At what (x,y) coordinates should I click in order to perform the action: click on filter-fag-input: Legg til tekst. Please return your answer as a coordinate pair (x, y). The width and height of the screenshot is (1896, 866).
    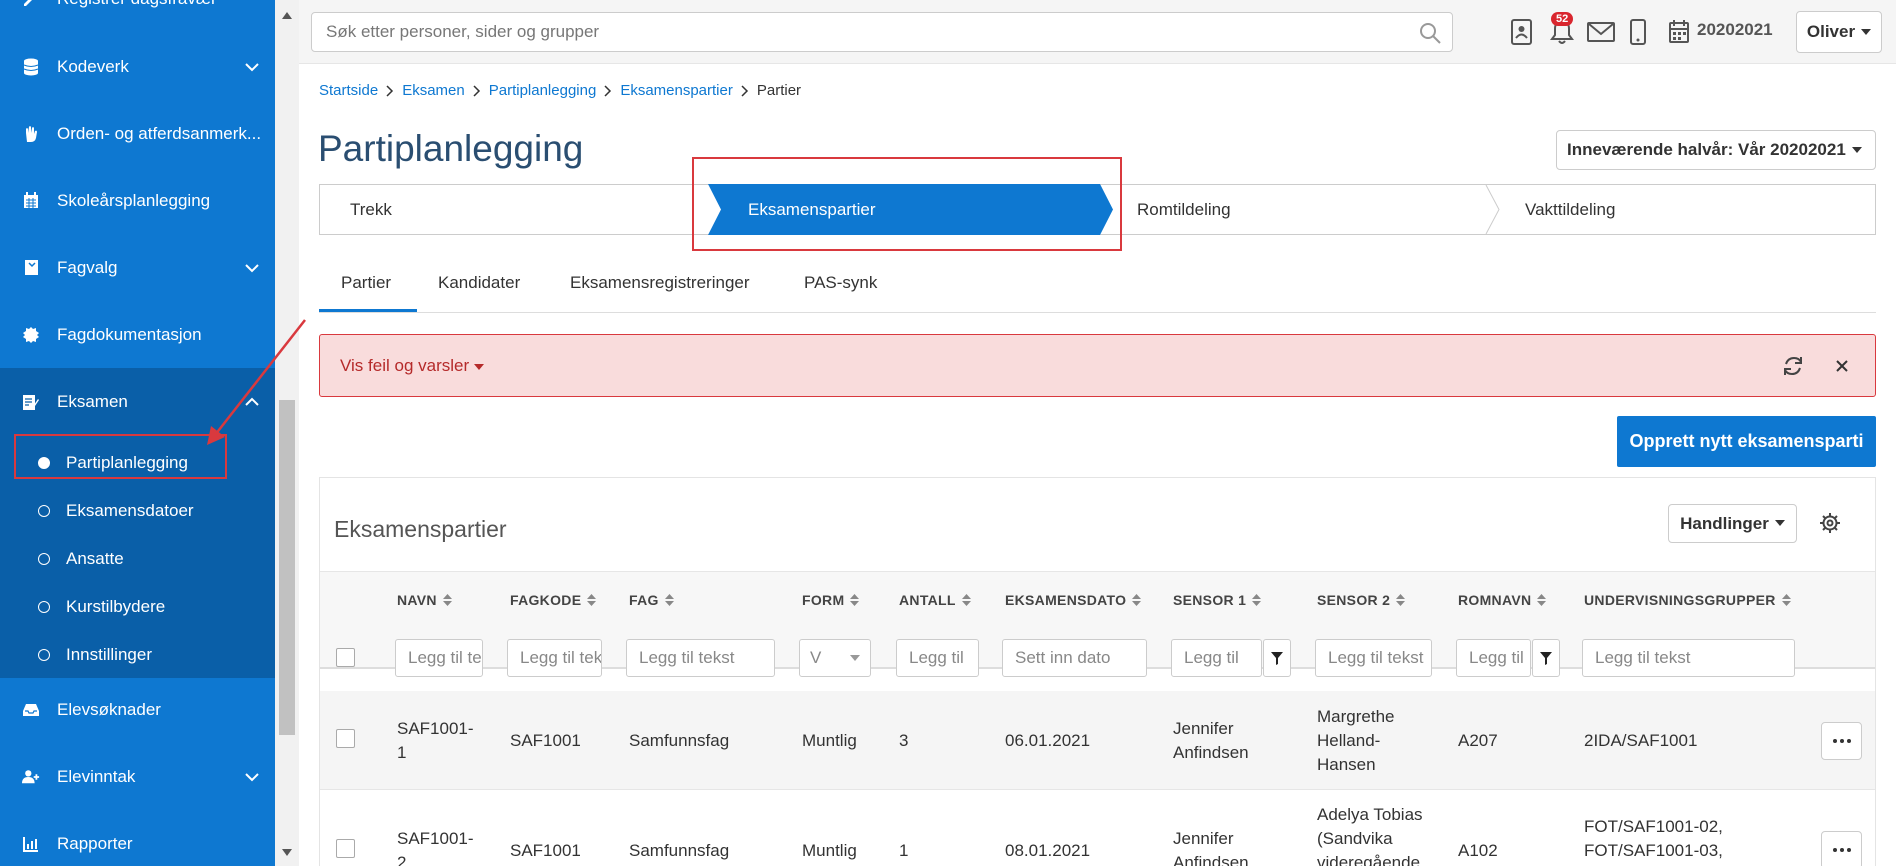
    Looking at the image, I should click on (700, 658).